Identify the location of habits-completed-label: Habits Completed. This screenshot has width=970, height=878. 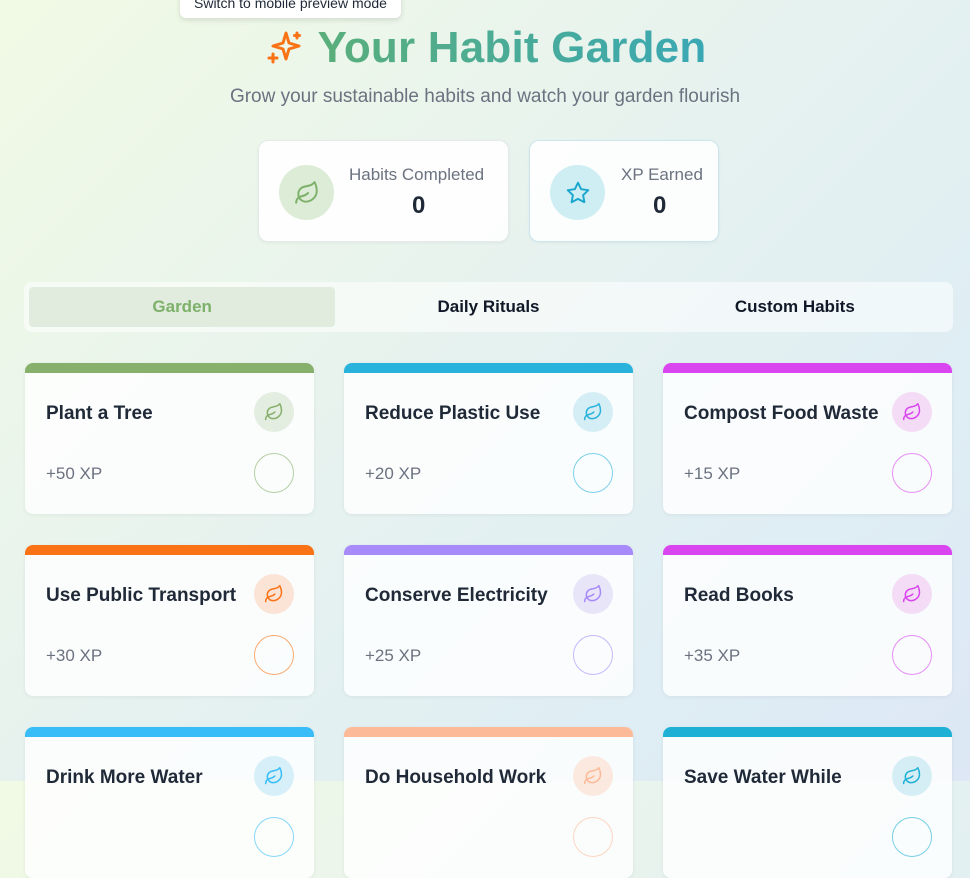
(417, 174).